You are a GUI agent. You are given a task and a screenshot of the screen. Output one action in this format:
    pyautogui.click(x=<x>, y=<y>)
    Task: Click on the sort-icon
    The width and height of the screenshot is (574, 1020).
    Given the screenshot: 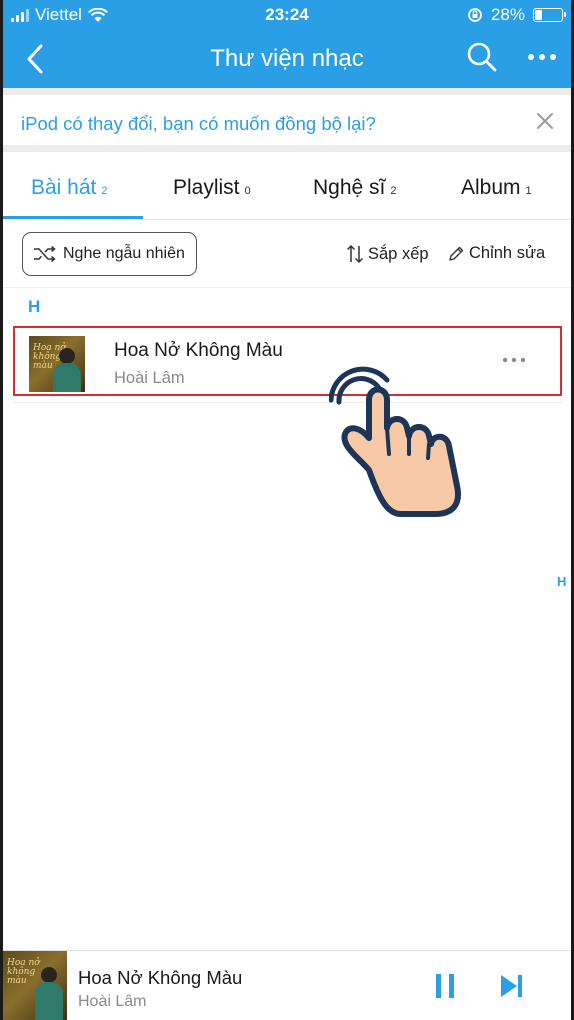 What is the action you would take?
    pyautogui.click(x=355, y=254)
    